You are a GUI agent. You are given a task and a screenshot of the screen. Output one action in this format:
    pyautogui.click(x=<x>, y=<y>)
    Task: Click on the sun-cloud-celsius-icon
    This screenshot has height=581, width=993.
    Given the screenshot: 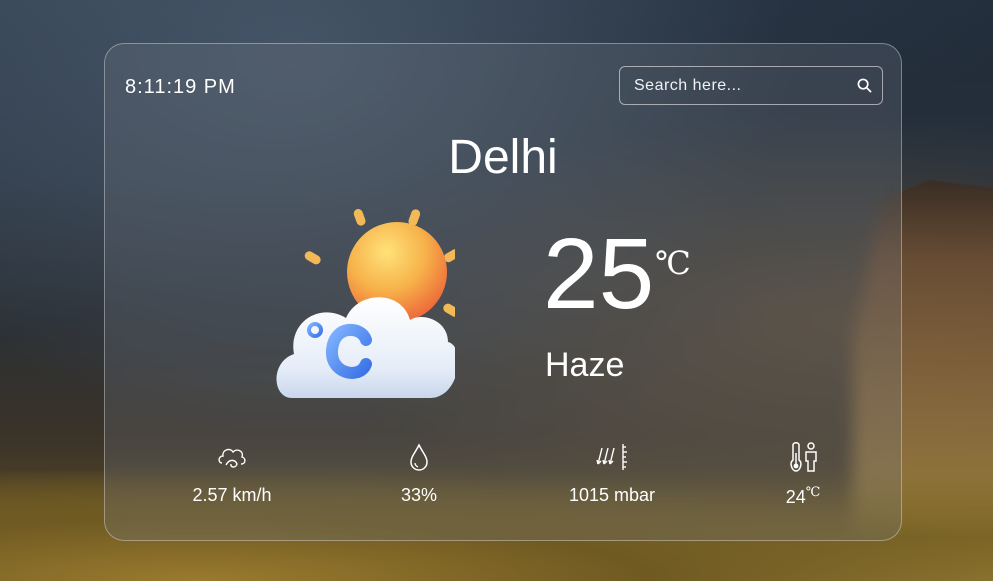 What is the action you would take?
    pyautogui.click(x=365, y=303)
    